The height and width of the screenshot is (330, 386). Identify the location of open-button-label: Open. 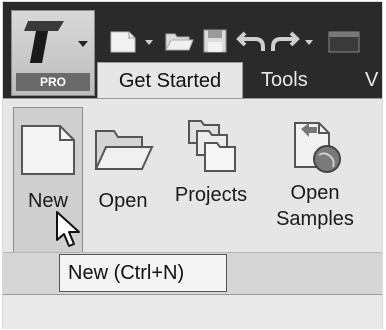
(123, 201).